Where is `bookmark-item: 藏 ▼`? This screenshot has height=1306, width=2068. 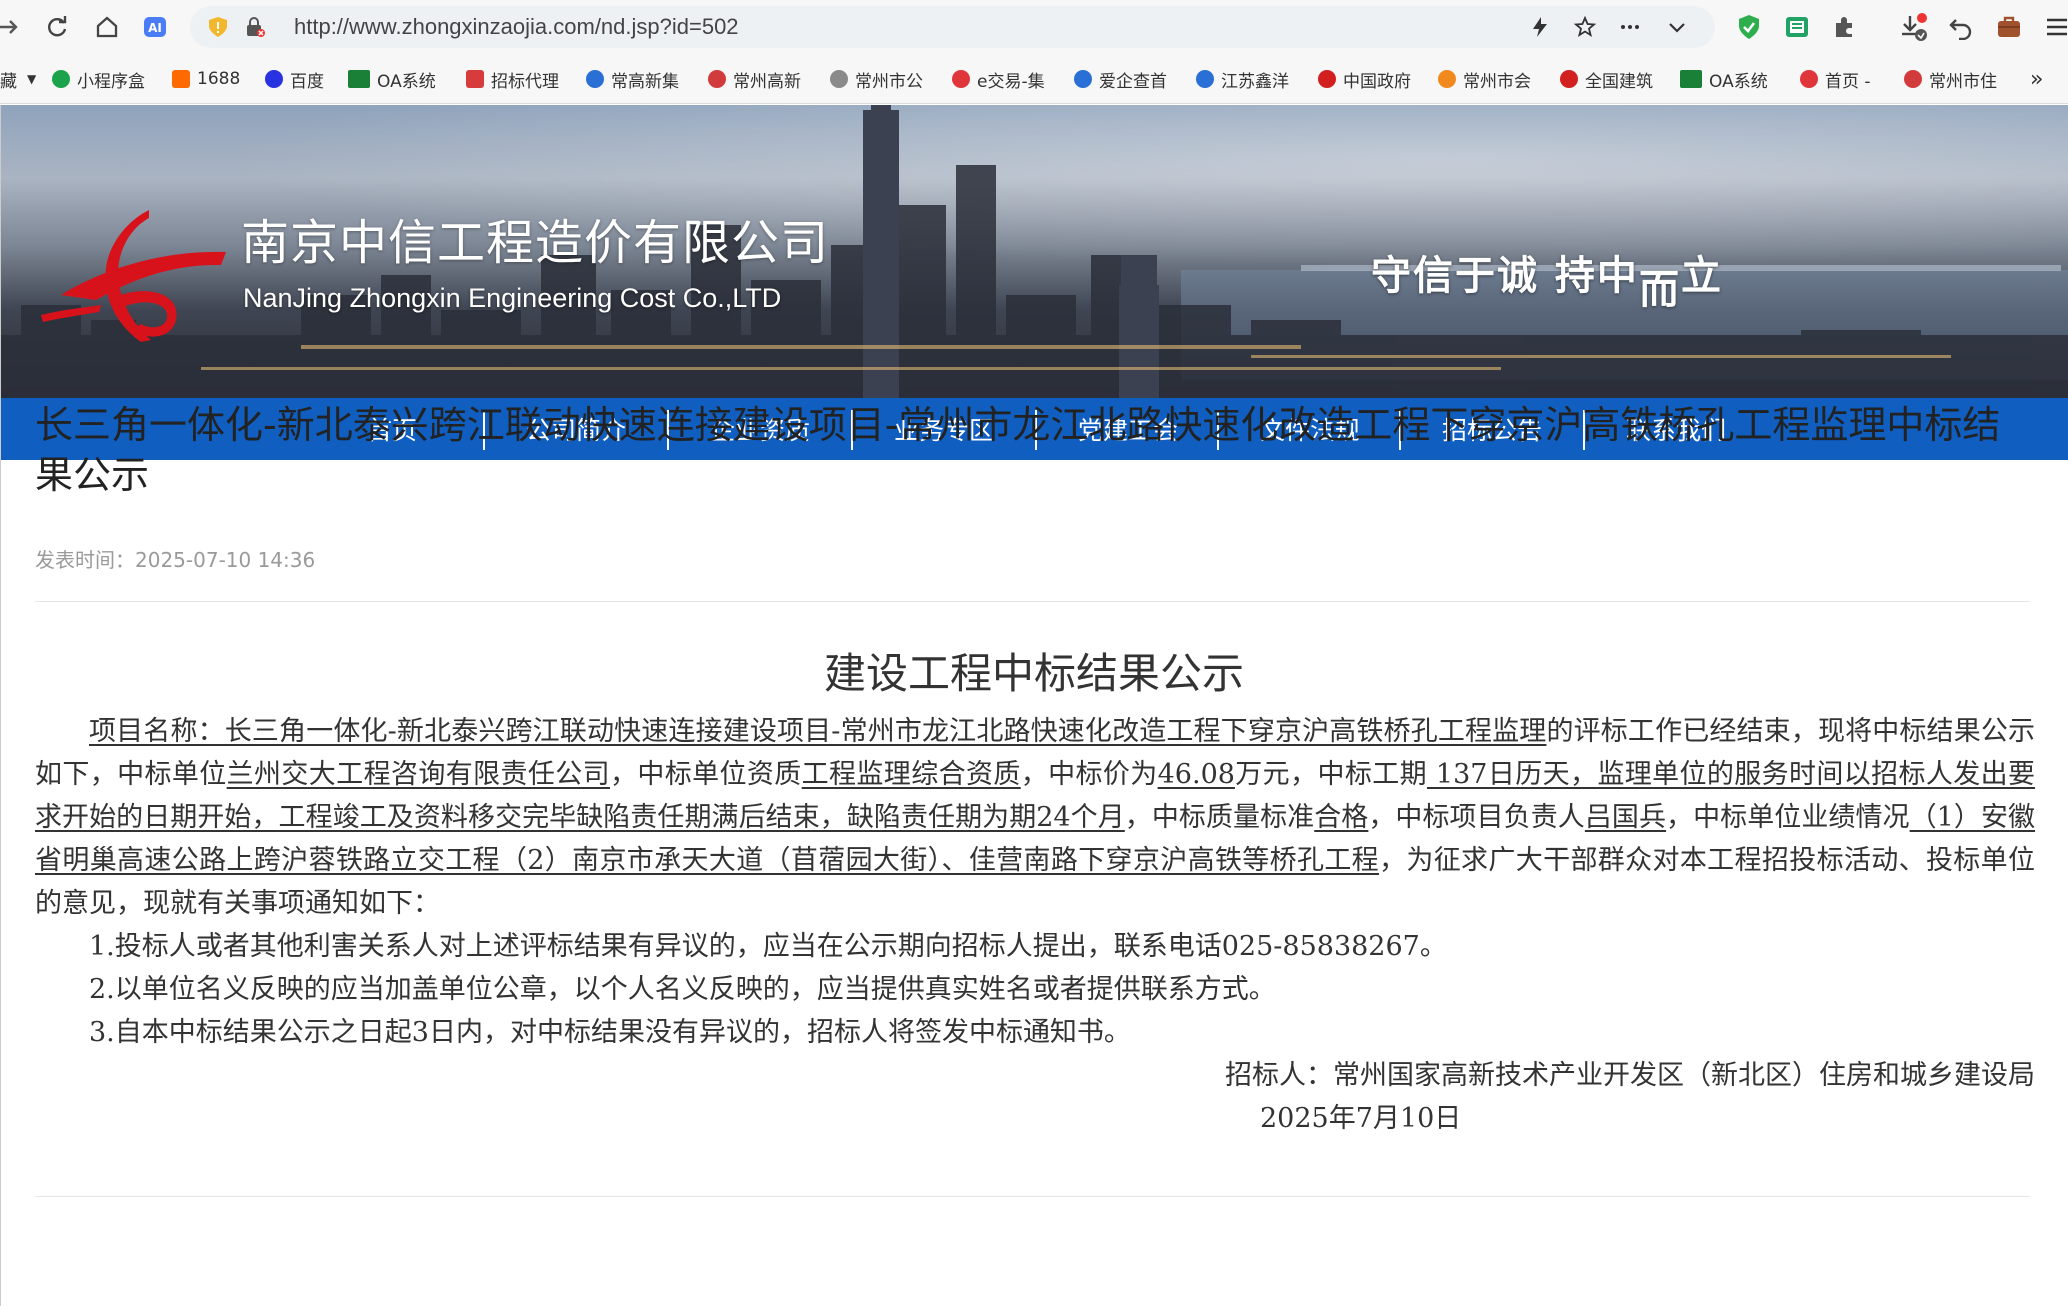 bookmark-item: 藏 ▼ is located at coordinates (18, 79).